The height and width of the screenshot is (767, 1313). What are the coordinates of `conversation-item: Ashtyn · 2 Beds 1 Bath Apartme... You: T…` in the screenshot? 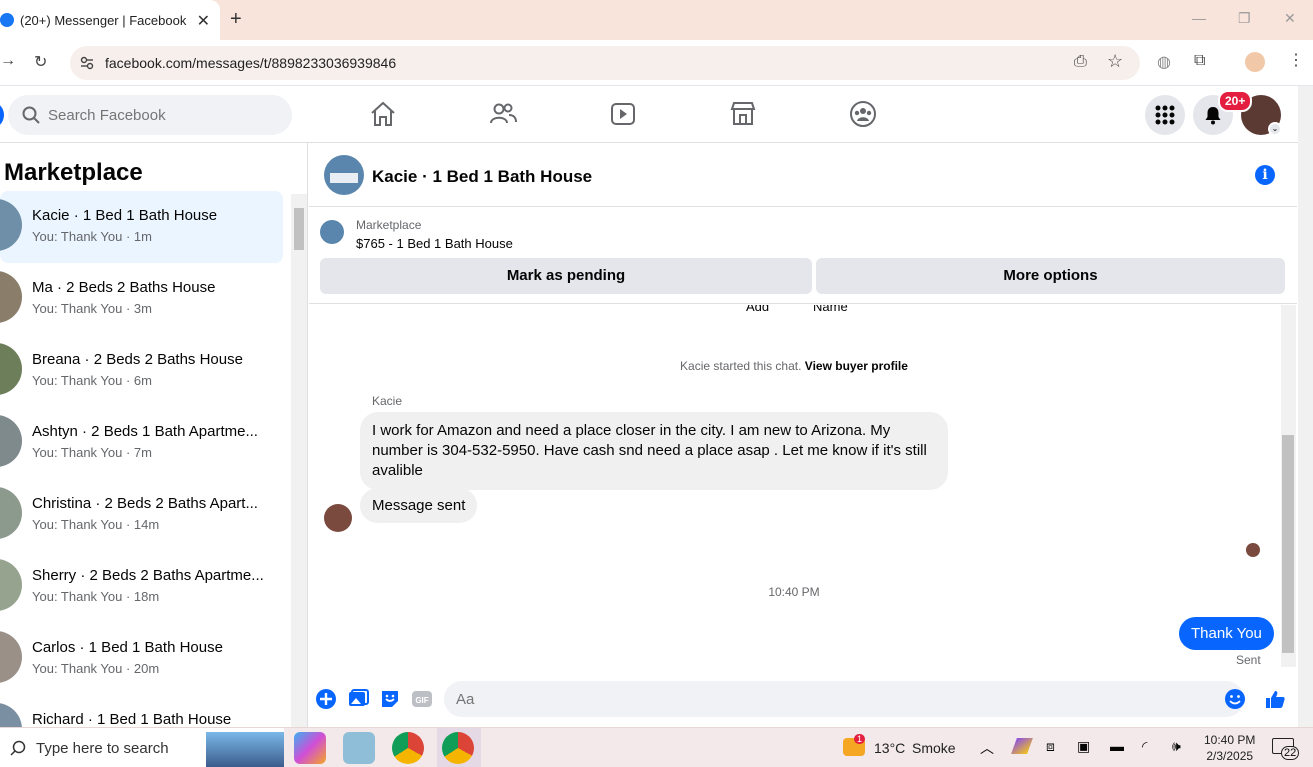 It's located at (141, 443).